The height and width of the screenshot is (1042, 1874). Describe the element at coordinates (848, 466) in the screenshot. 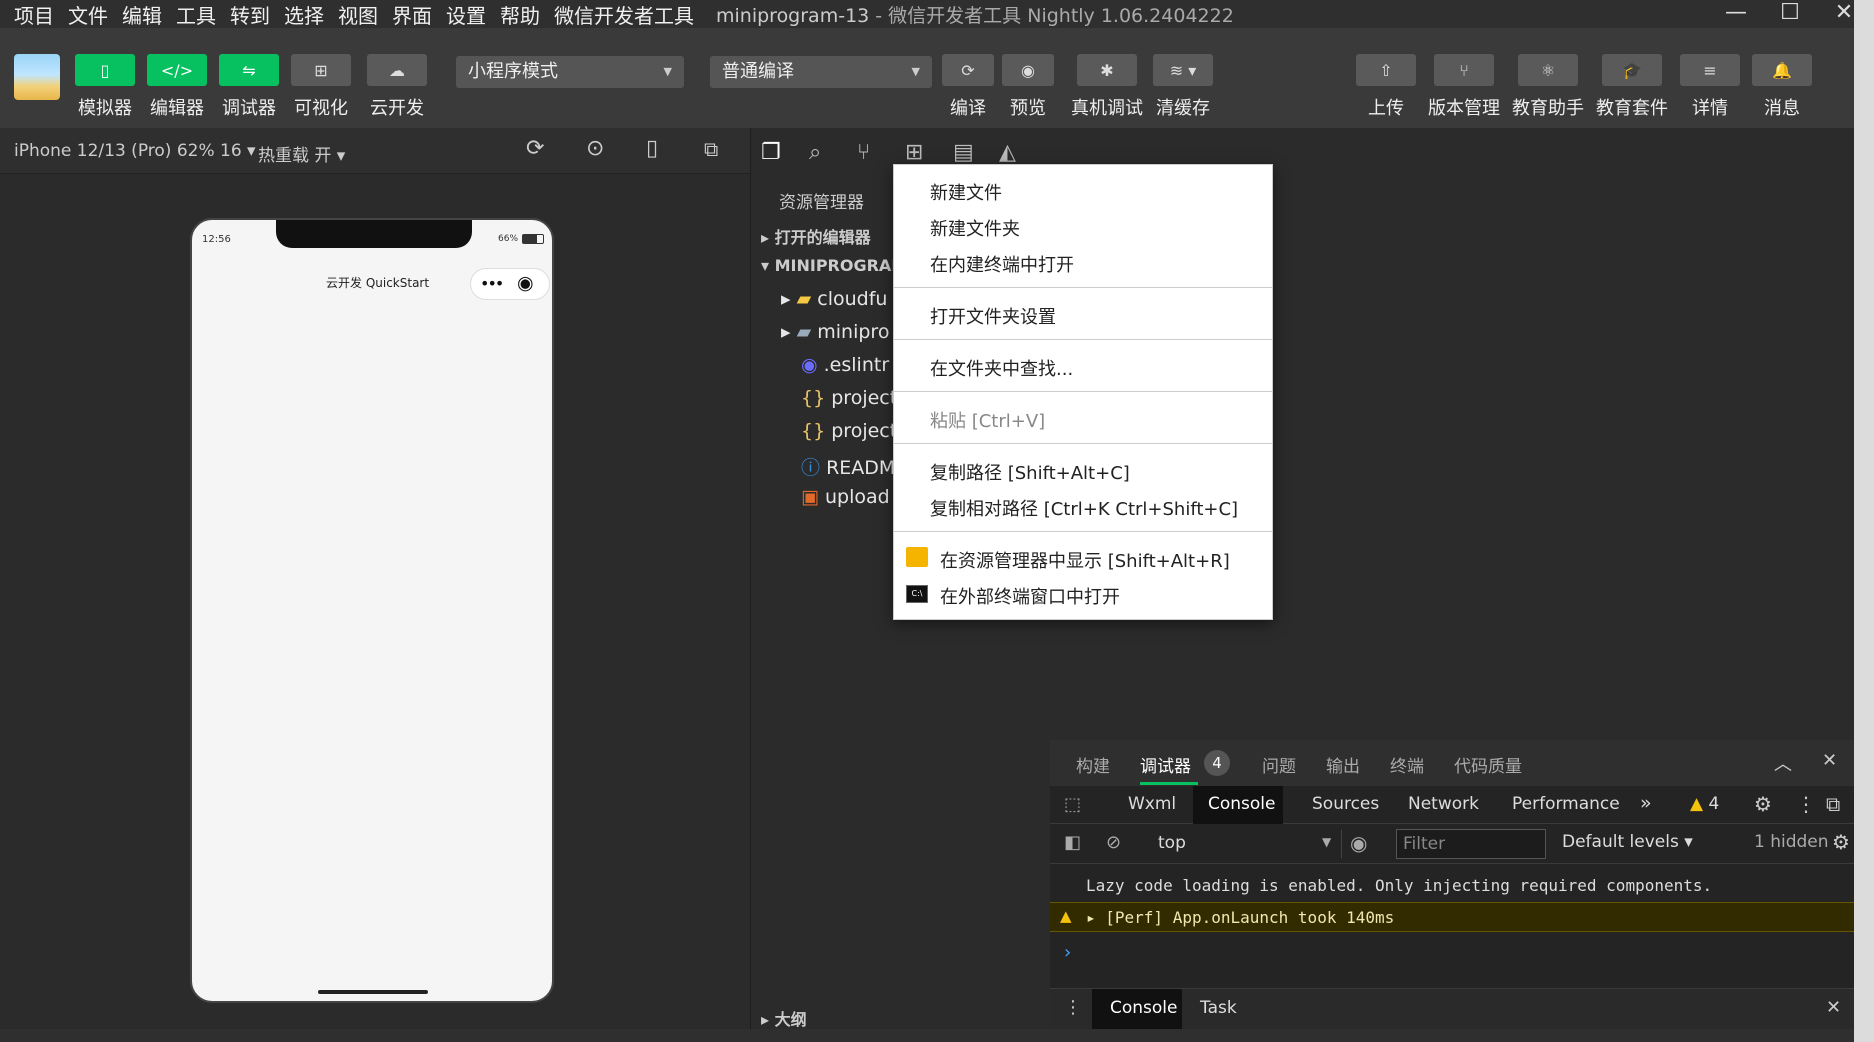

I see `tree-item: ⓘ READM` at that location.